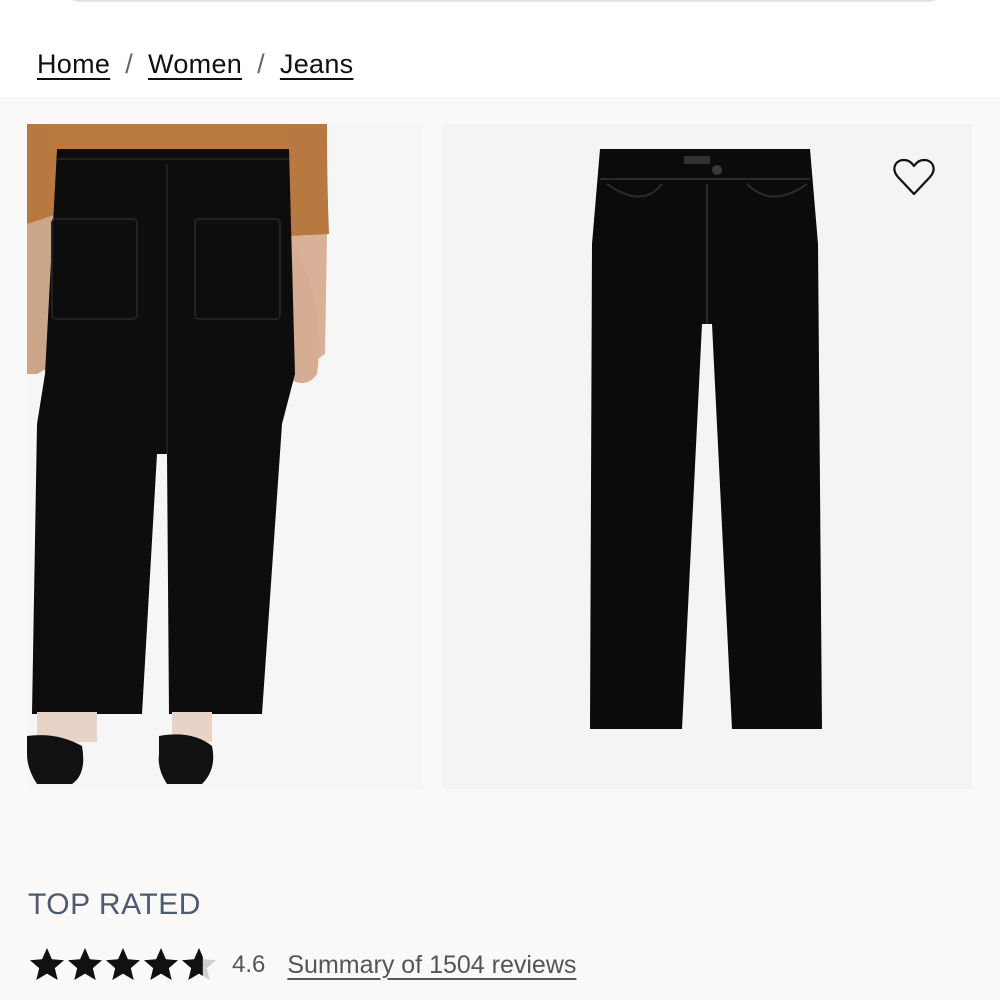 The width and height of the screenshot is (1000, 1000). What do you see at coordinates (431, 965) in the screenshot?
I see `reviews-summary-link: Summary of 1504 reviews` at bounding box center [431, 965].